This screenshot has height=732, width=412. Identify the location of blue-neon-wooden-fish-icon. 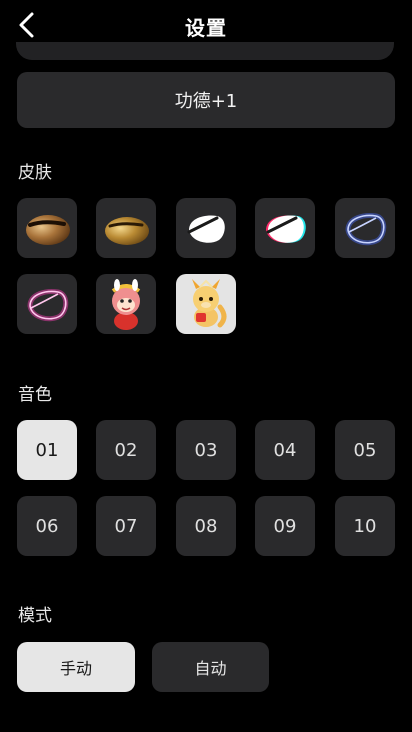
(366, 229).